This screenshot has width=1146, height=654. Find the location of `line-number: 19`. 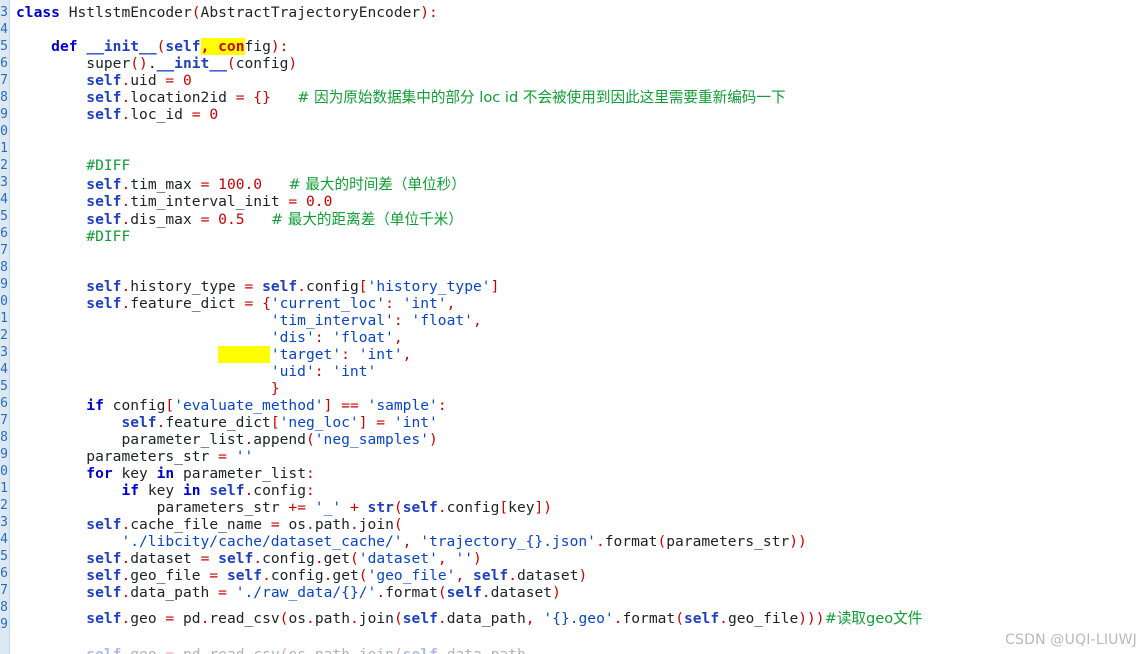

line-number: 19 is located at coordinates (4, 284).